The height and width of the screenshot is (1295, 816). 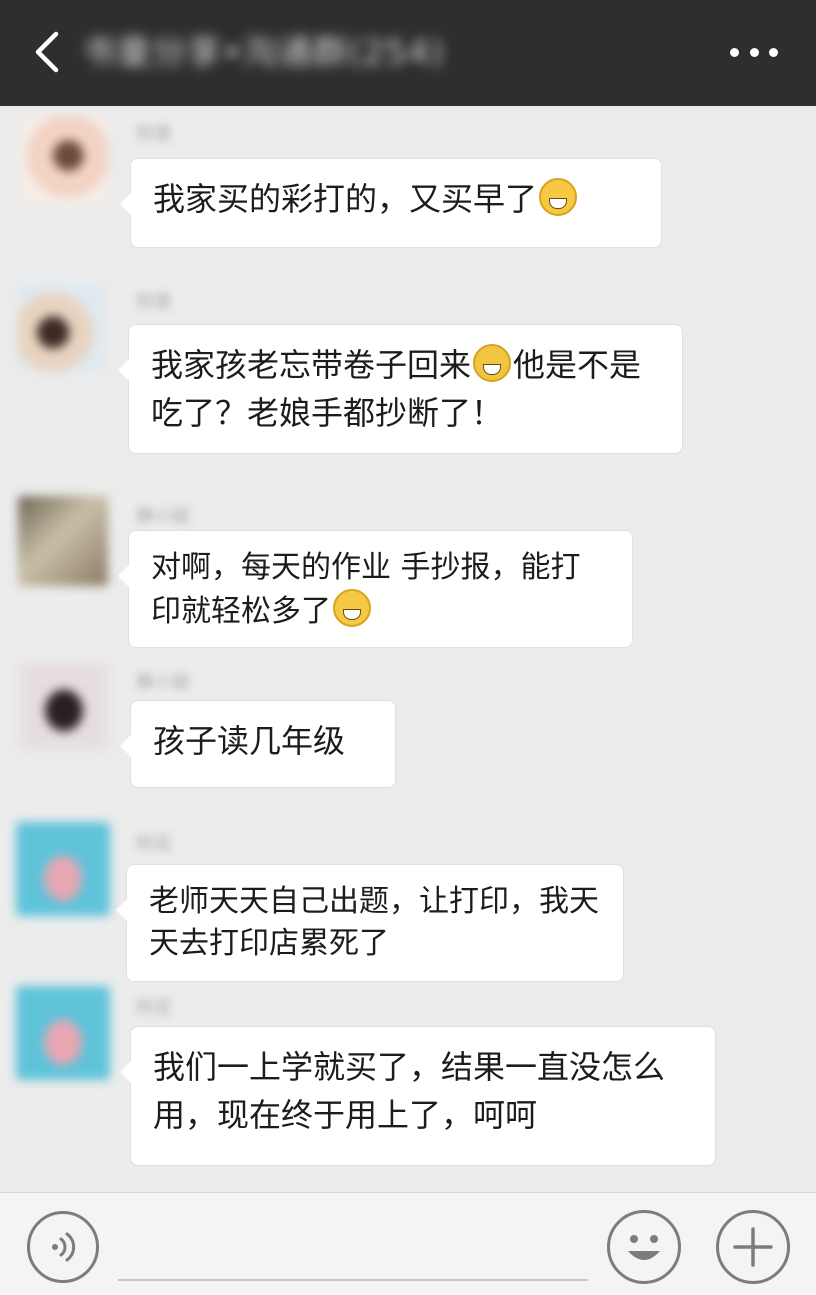 I want to click on cry-emoji-icon, so click(x=492, y=363).